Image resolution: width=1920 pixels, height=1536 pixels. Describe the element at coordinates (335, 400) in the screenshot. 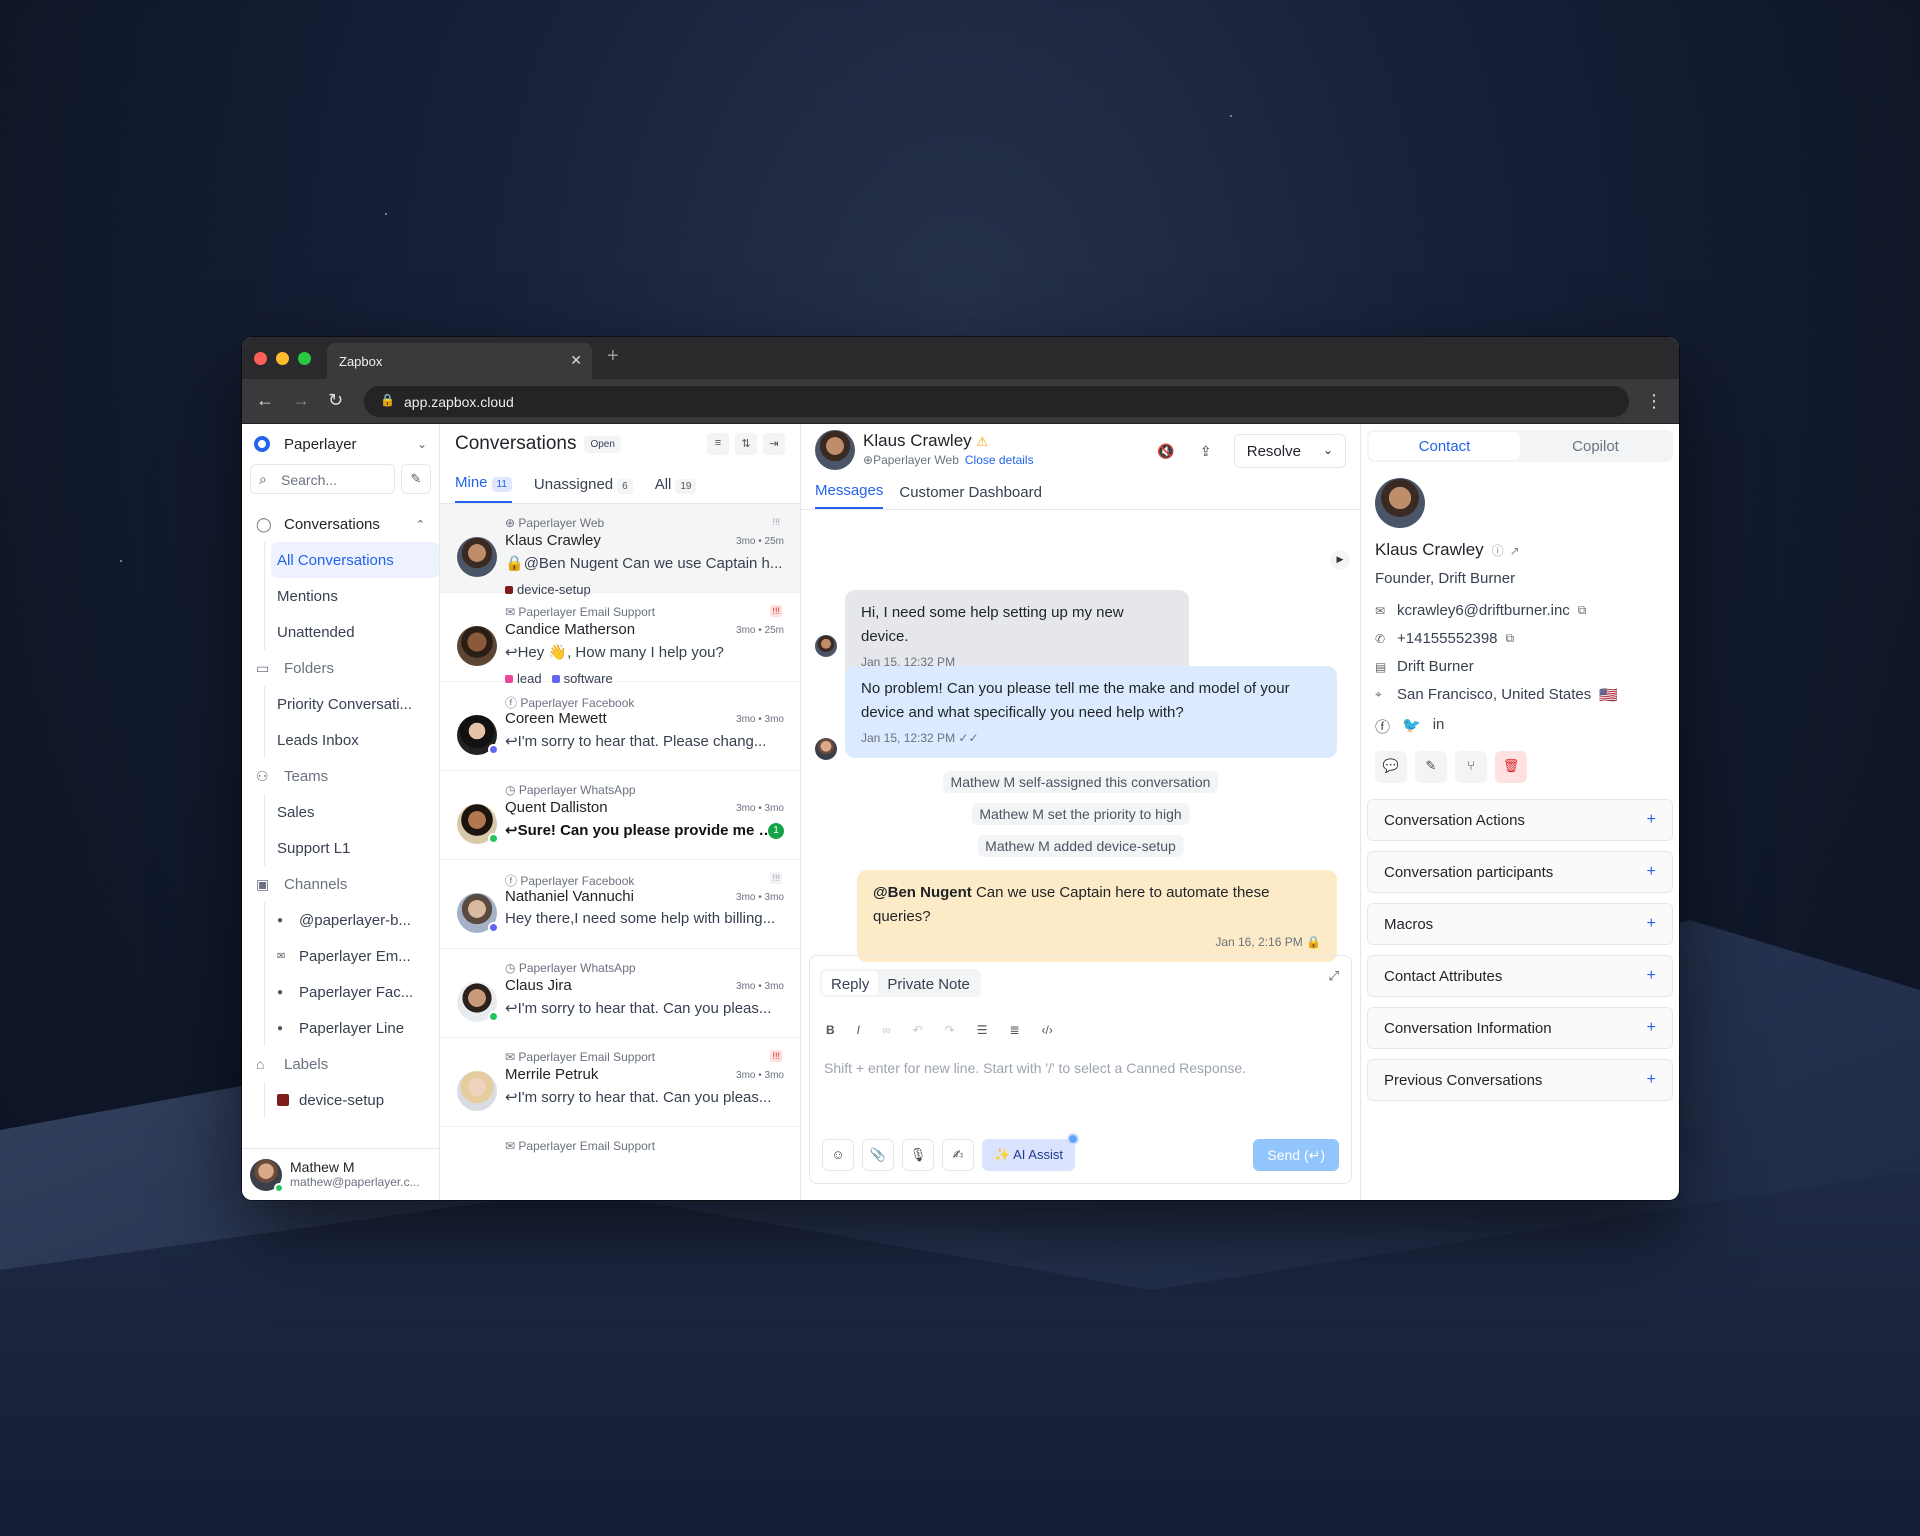

I see `reload-icon: ↻` at that location.